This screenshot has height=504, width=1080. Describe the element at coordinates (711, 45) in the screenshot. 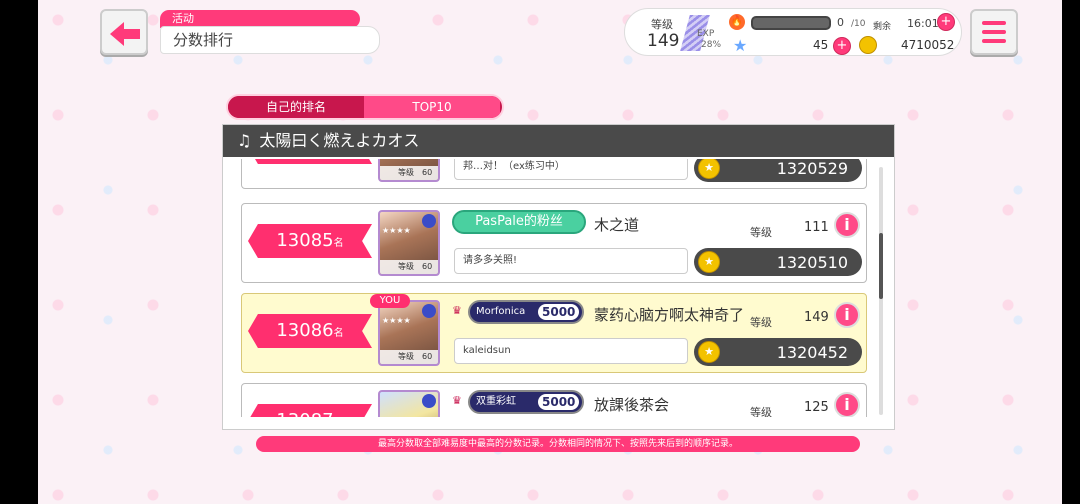

I see `exp-percent: 28%` at that location.